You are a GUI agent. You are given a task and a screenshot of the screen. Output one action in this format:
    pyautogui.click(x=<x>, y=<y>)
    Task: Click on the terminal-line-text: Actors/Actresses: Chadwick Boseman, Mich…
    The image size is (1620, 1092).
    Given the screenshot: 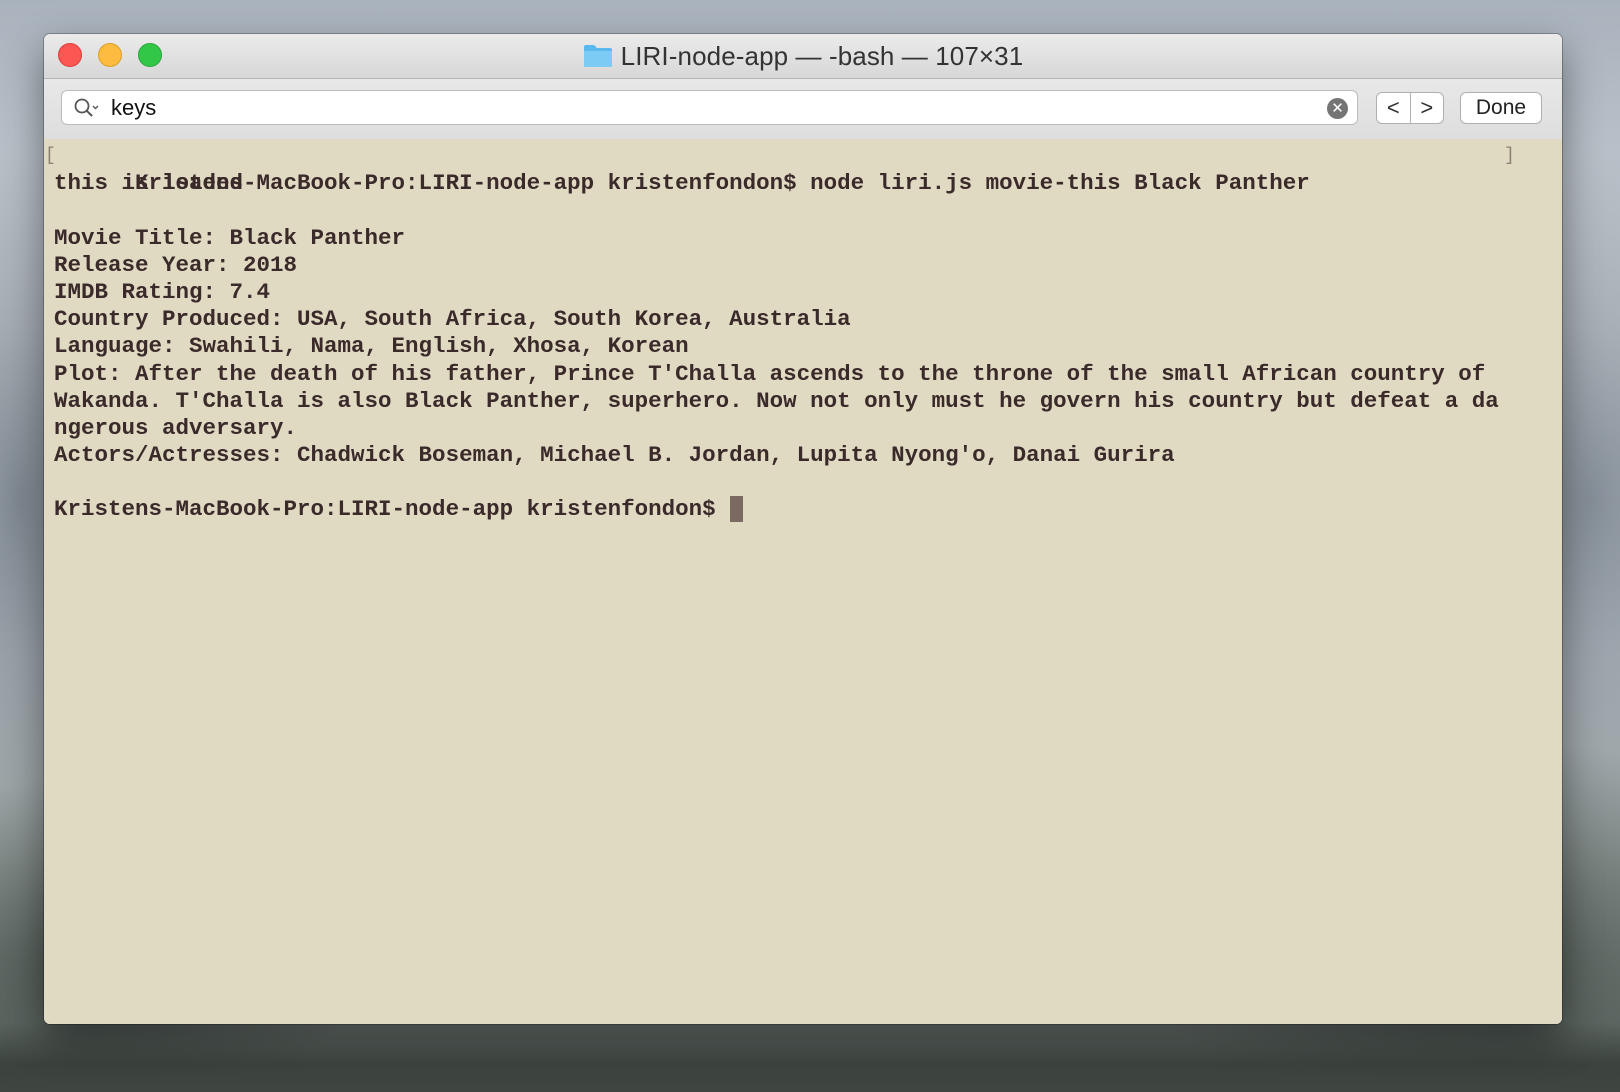 What is the action you would take?
    pyautogui.click(x=614, y=455)
    